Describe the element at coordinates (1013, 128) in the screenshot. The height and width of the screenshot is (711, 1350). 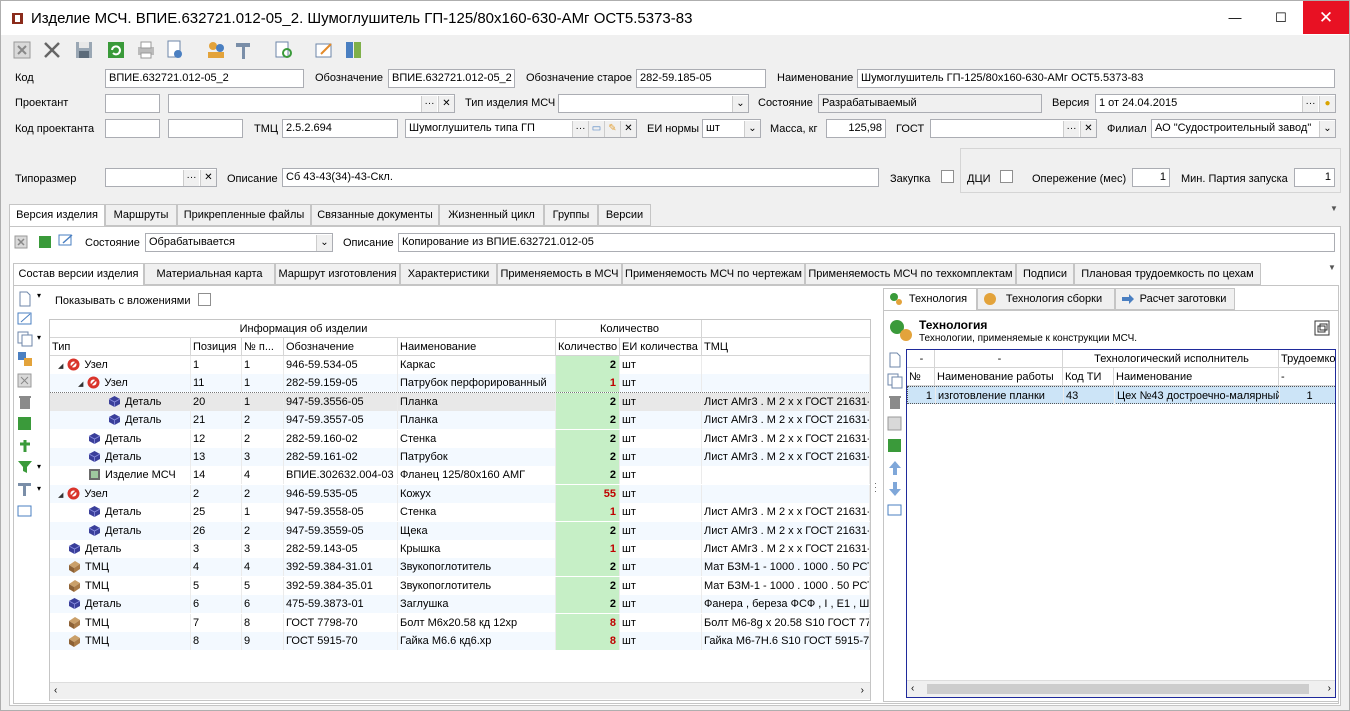
I see `gost-field: ··· ✕` at that location.